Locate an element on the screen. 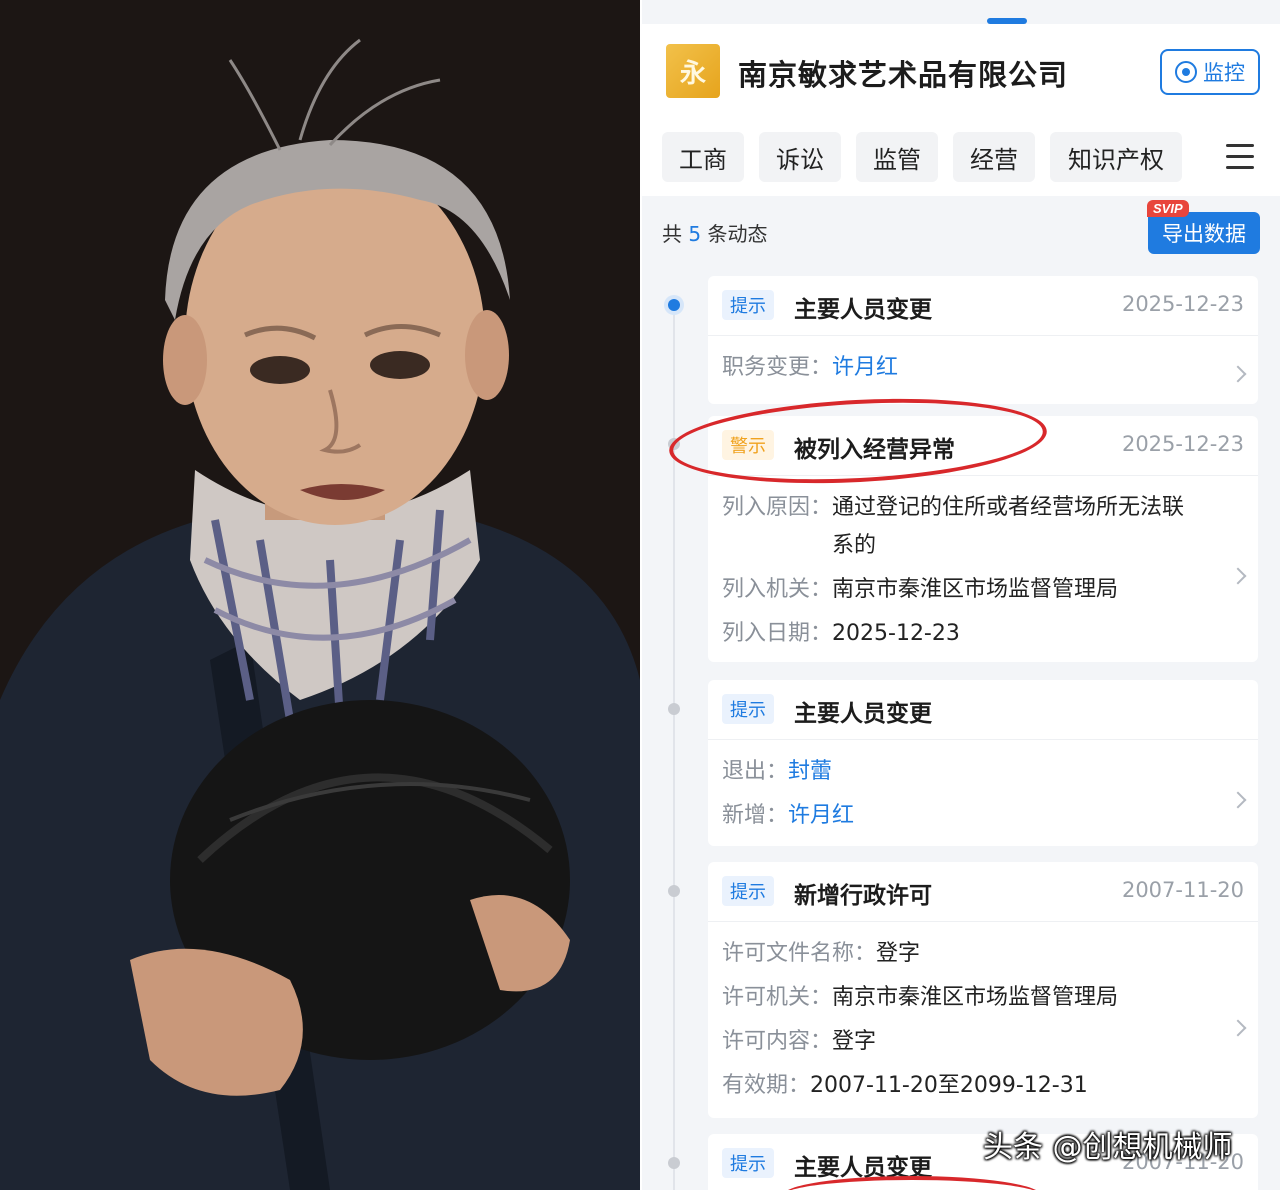 The width and height of the screenshot is (1280, 1190). category-tabs: 工商 诉讼 监管 经营 知识产权 is located at coordinates (961, 158).